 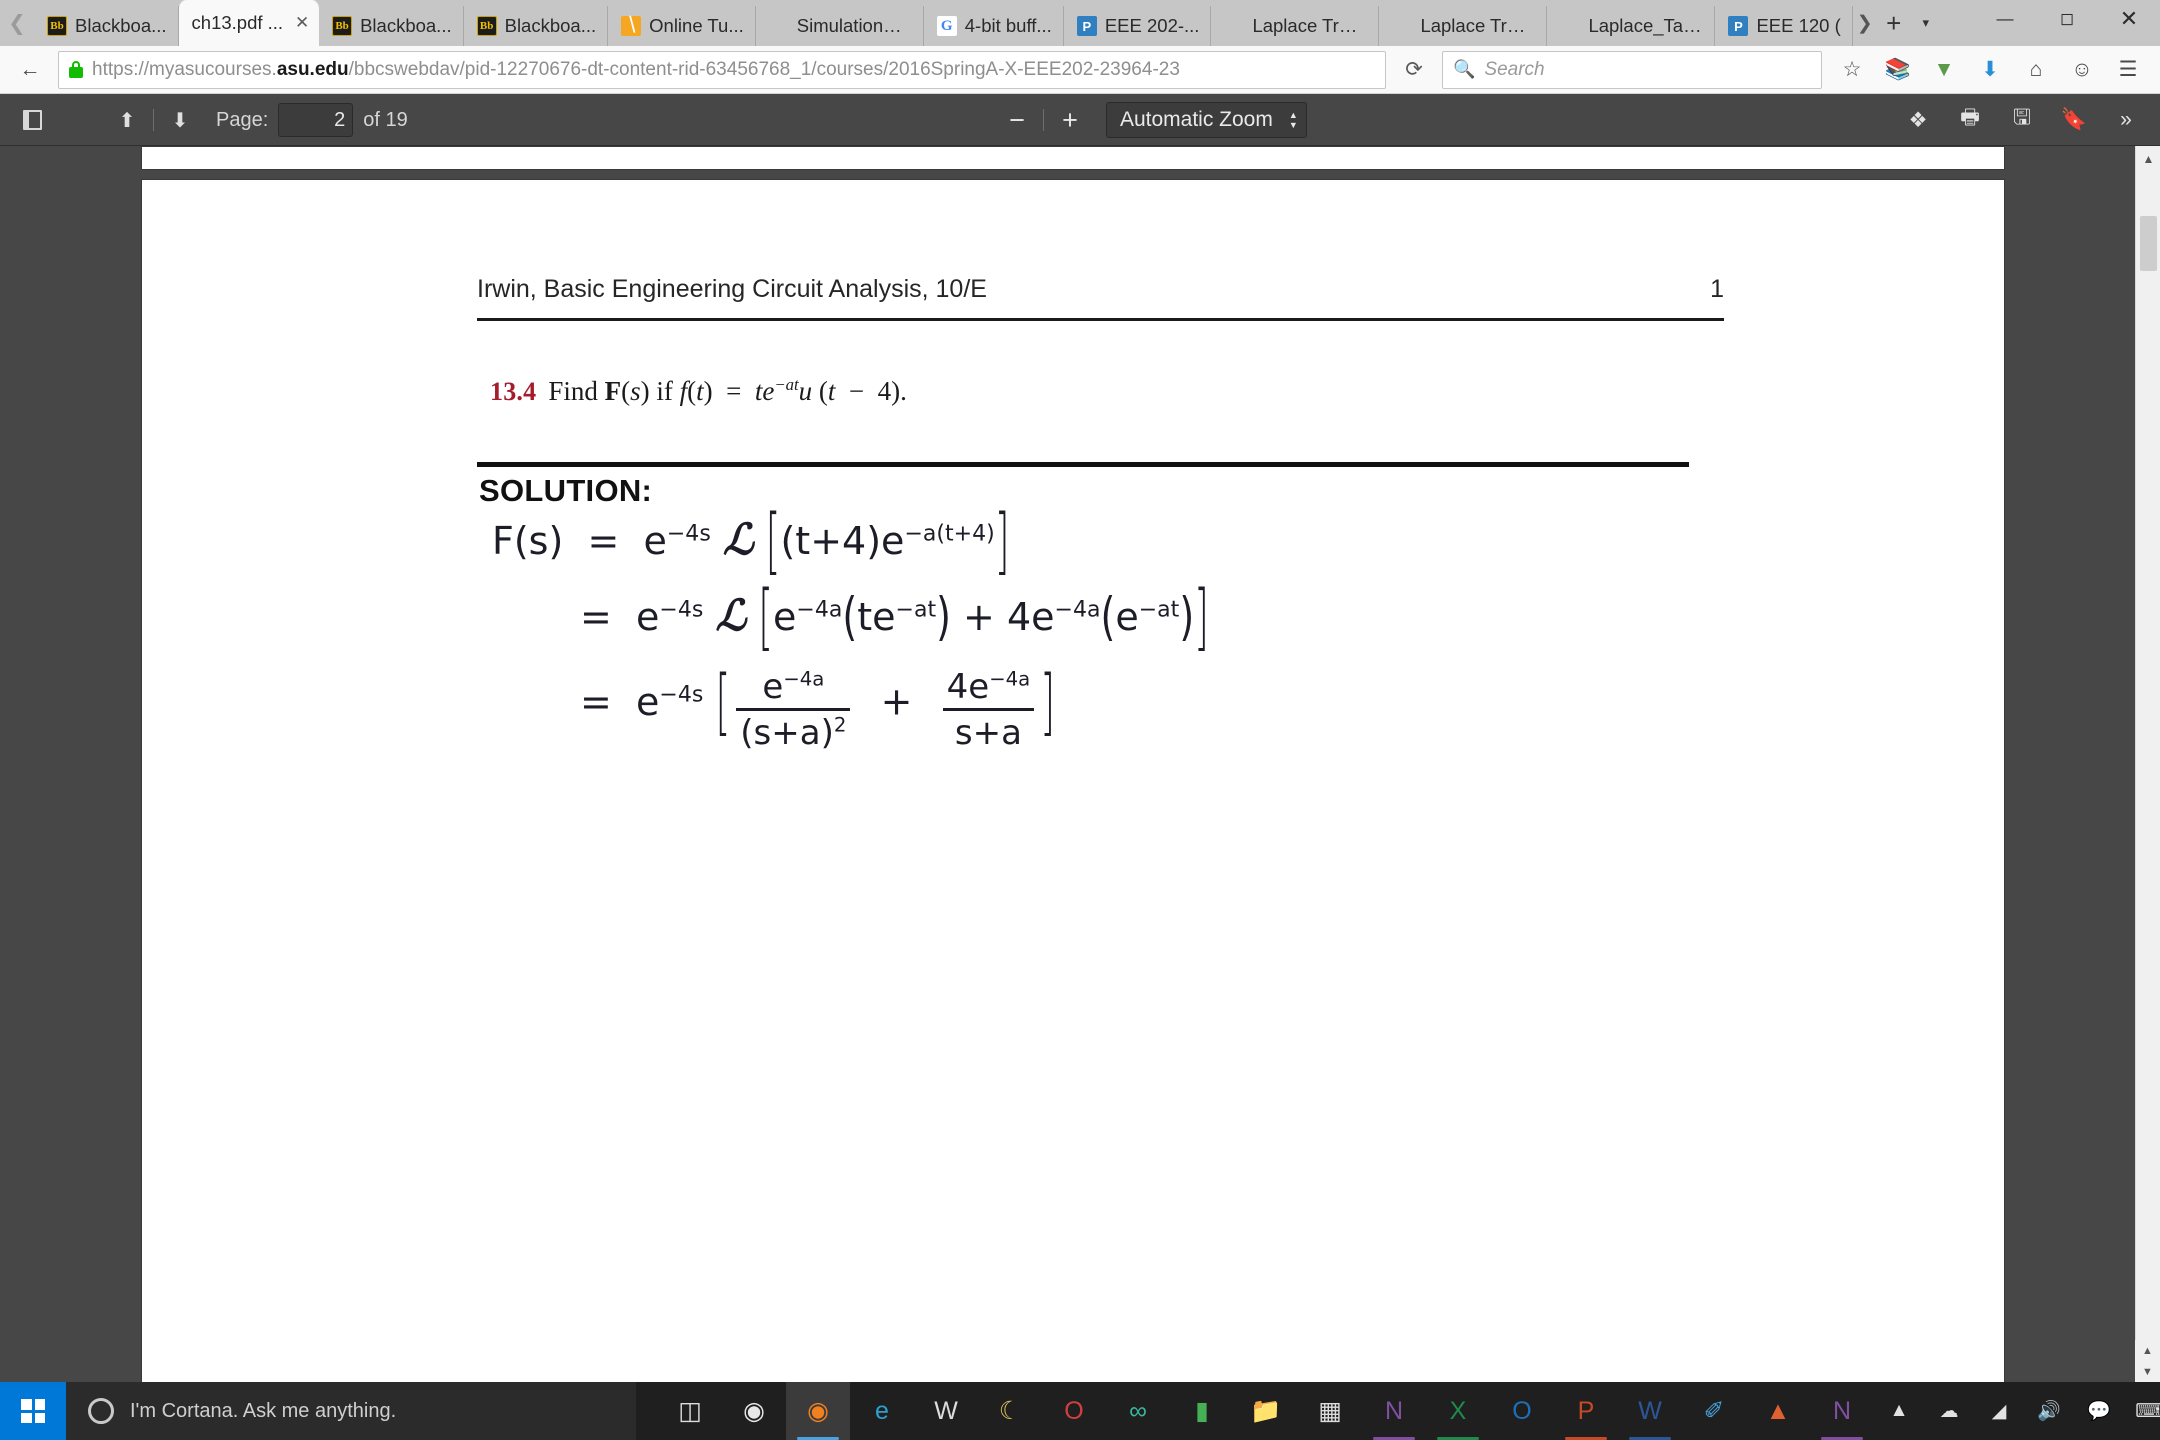 I want to click on outlook-icon: O, so click(x=1522, y=1411).